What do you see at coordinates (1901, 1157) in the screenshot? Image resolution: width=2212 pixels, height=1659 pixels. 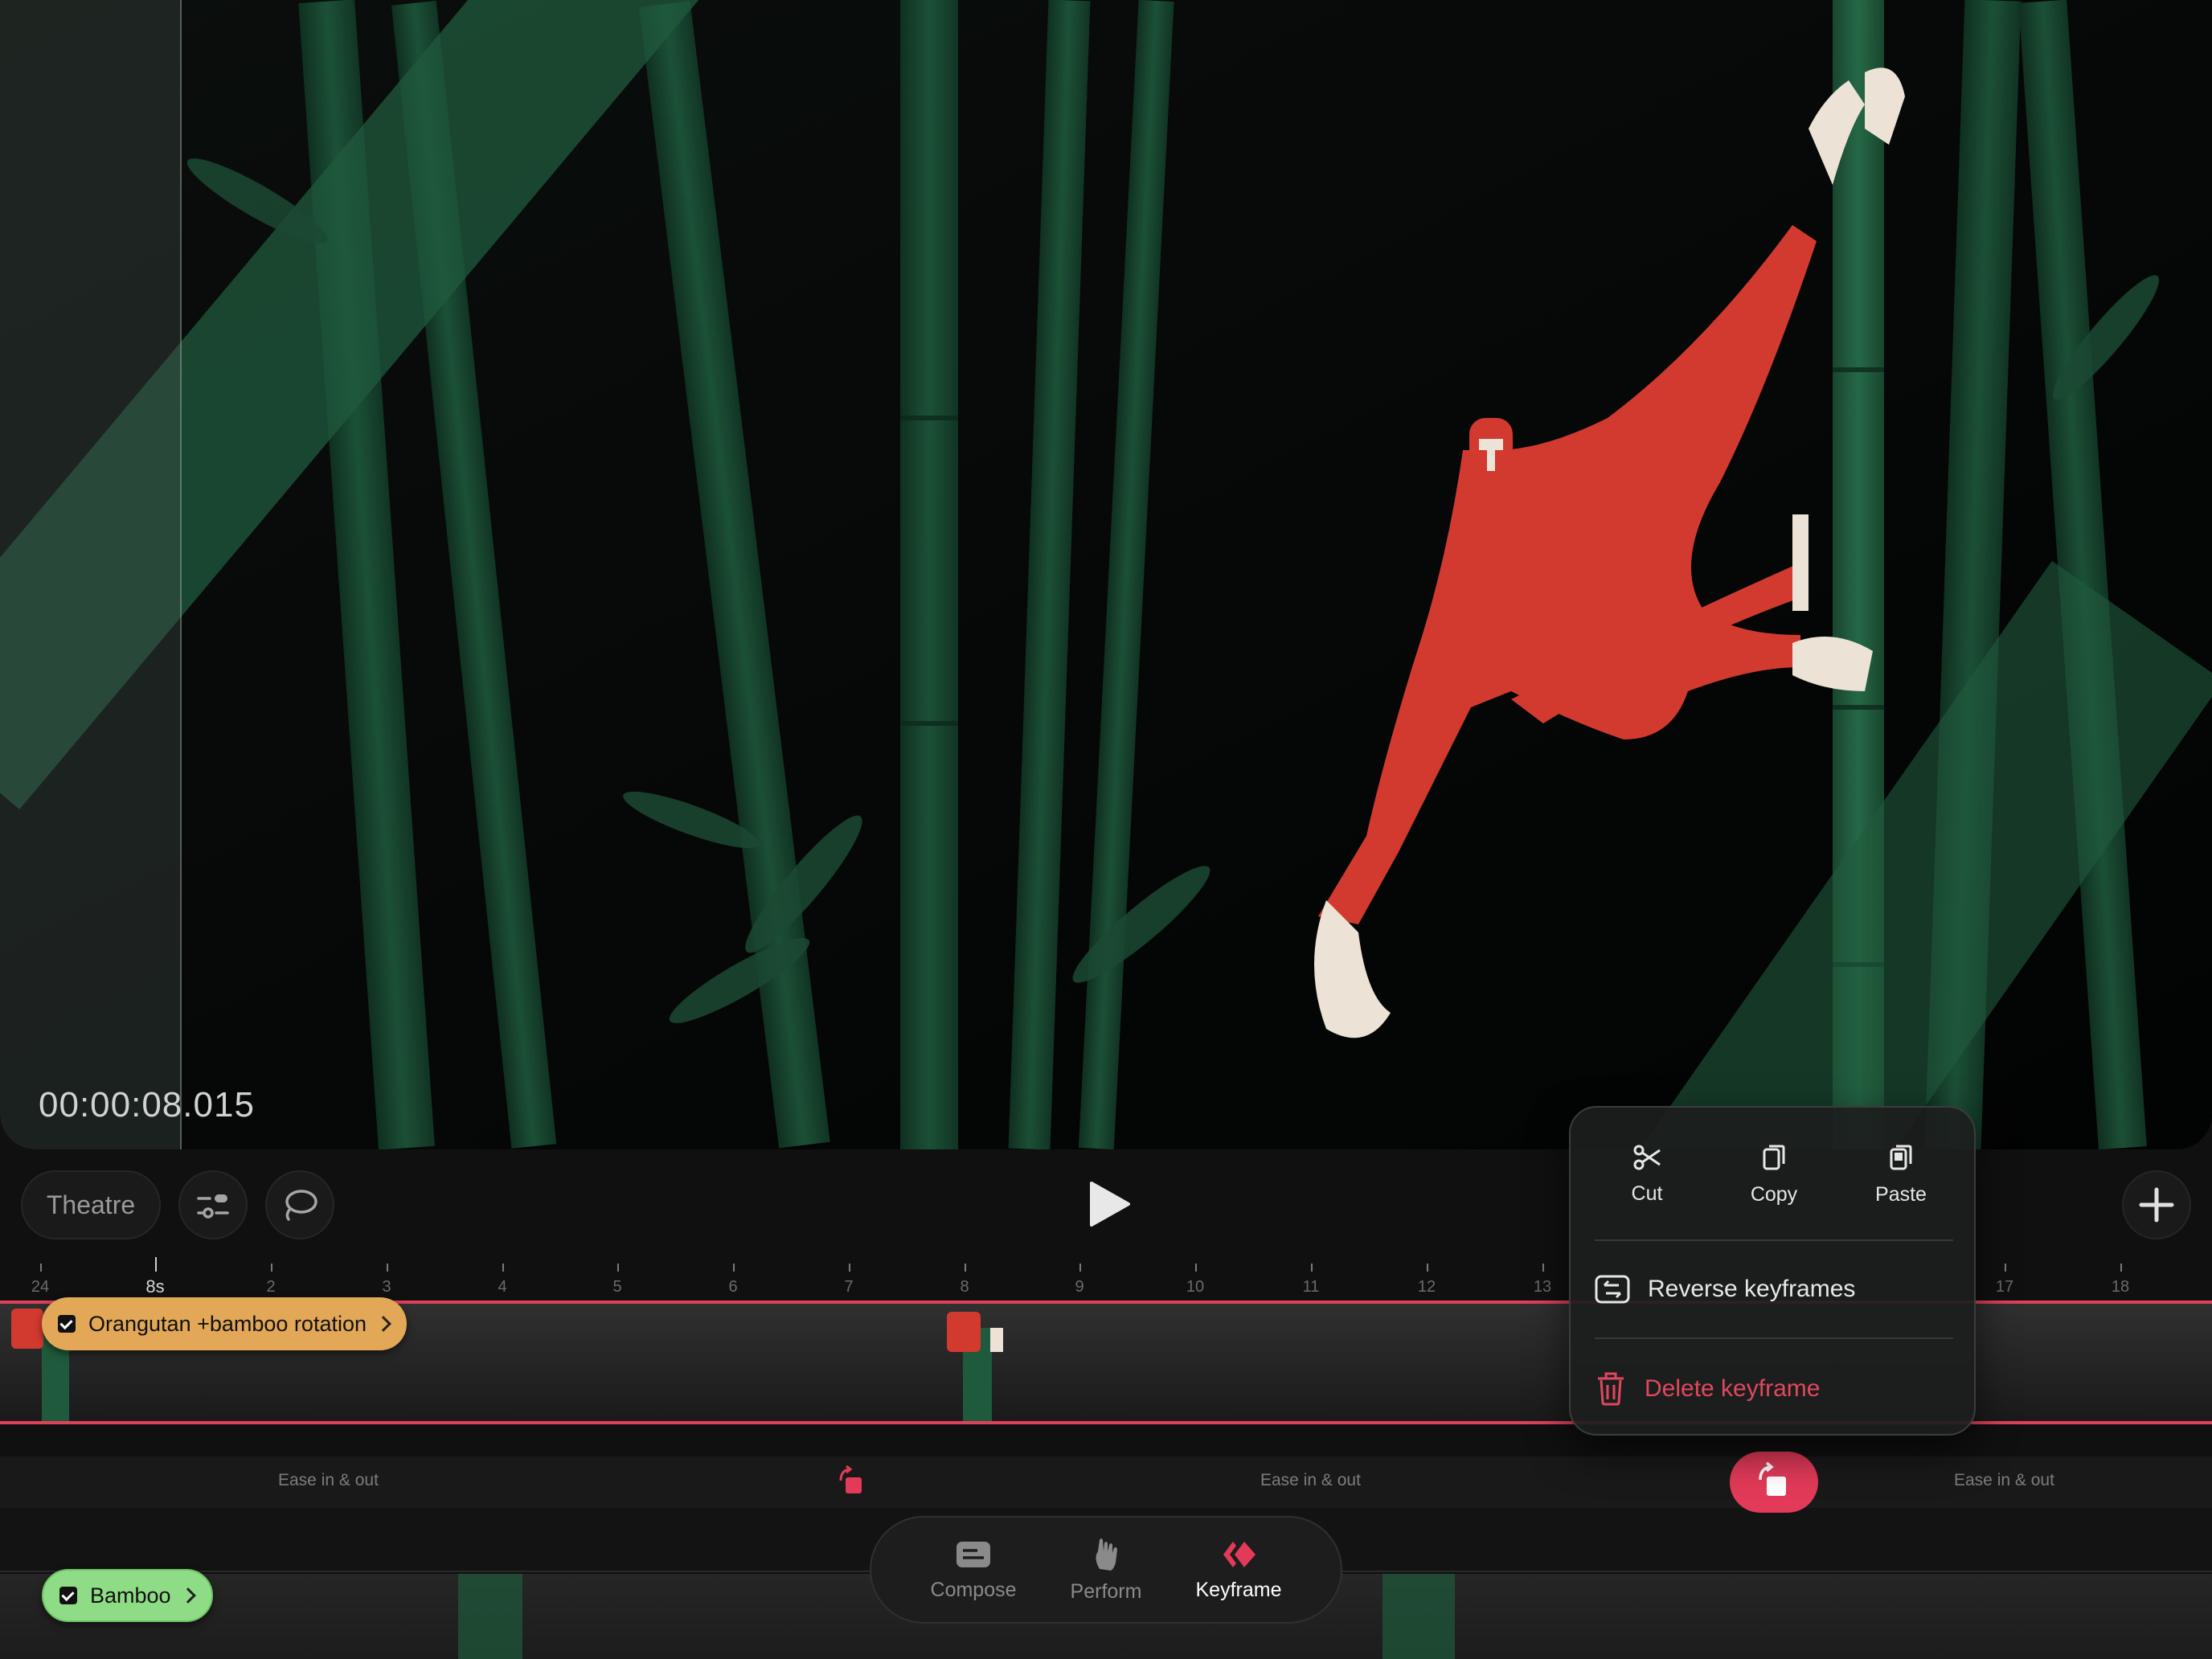 I see `paste-icon` at bounding box center [1901, 1157].